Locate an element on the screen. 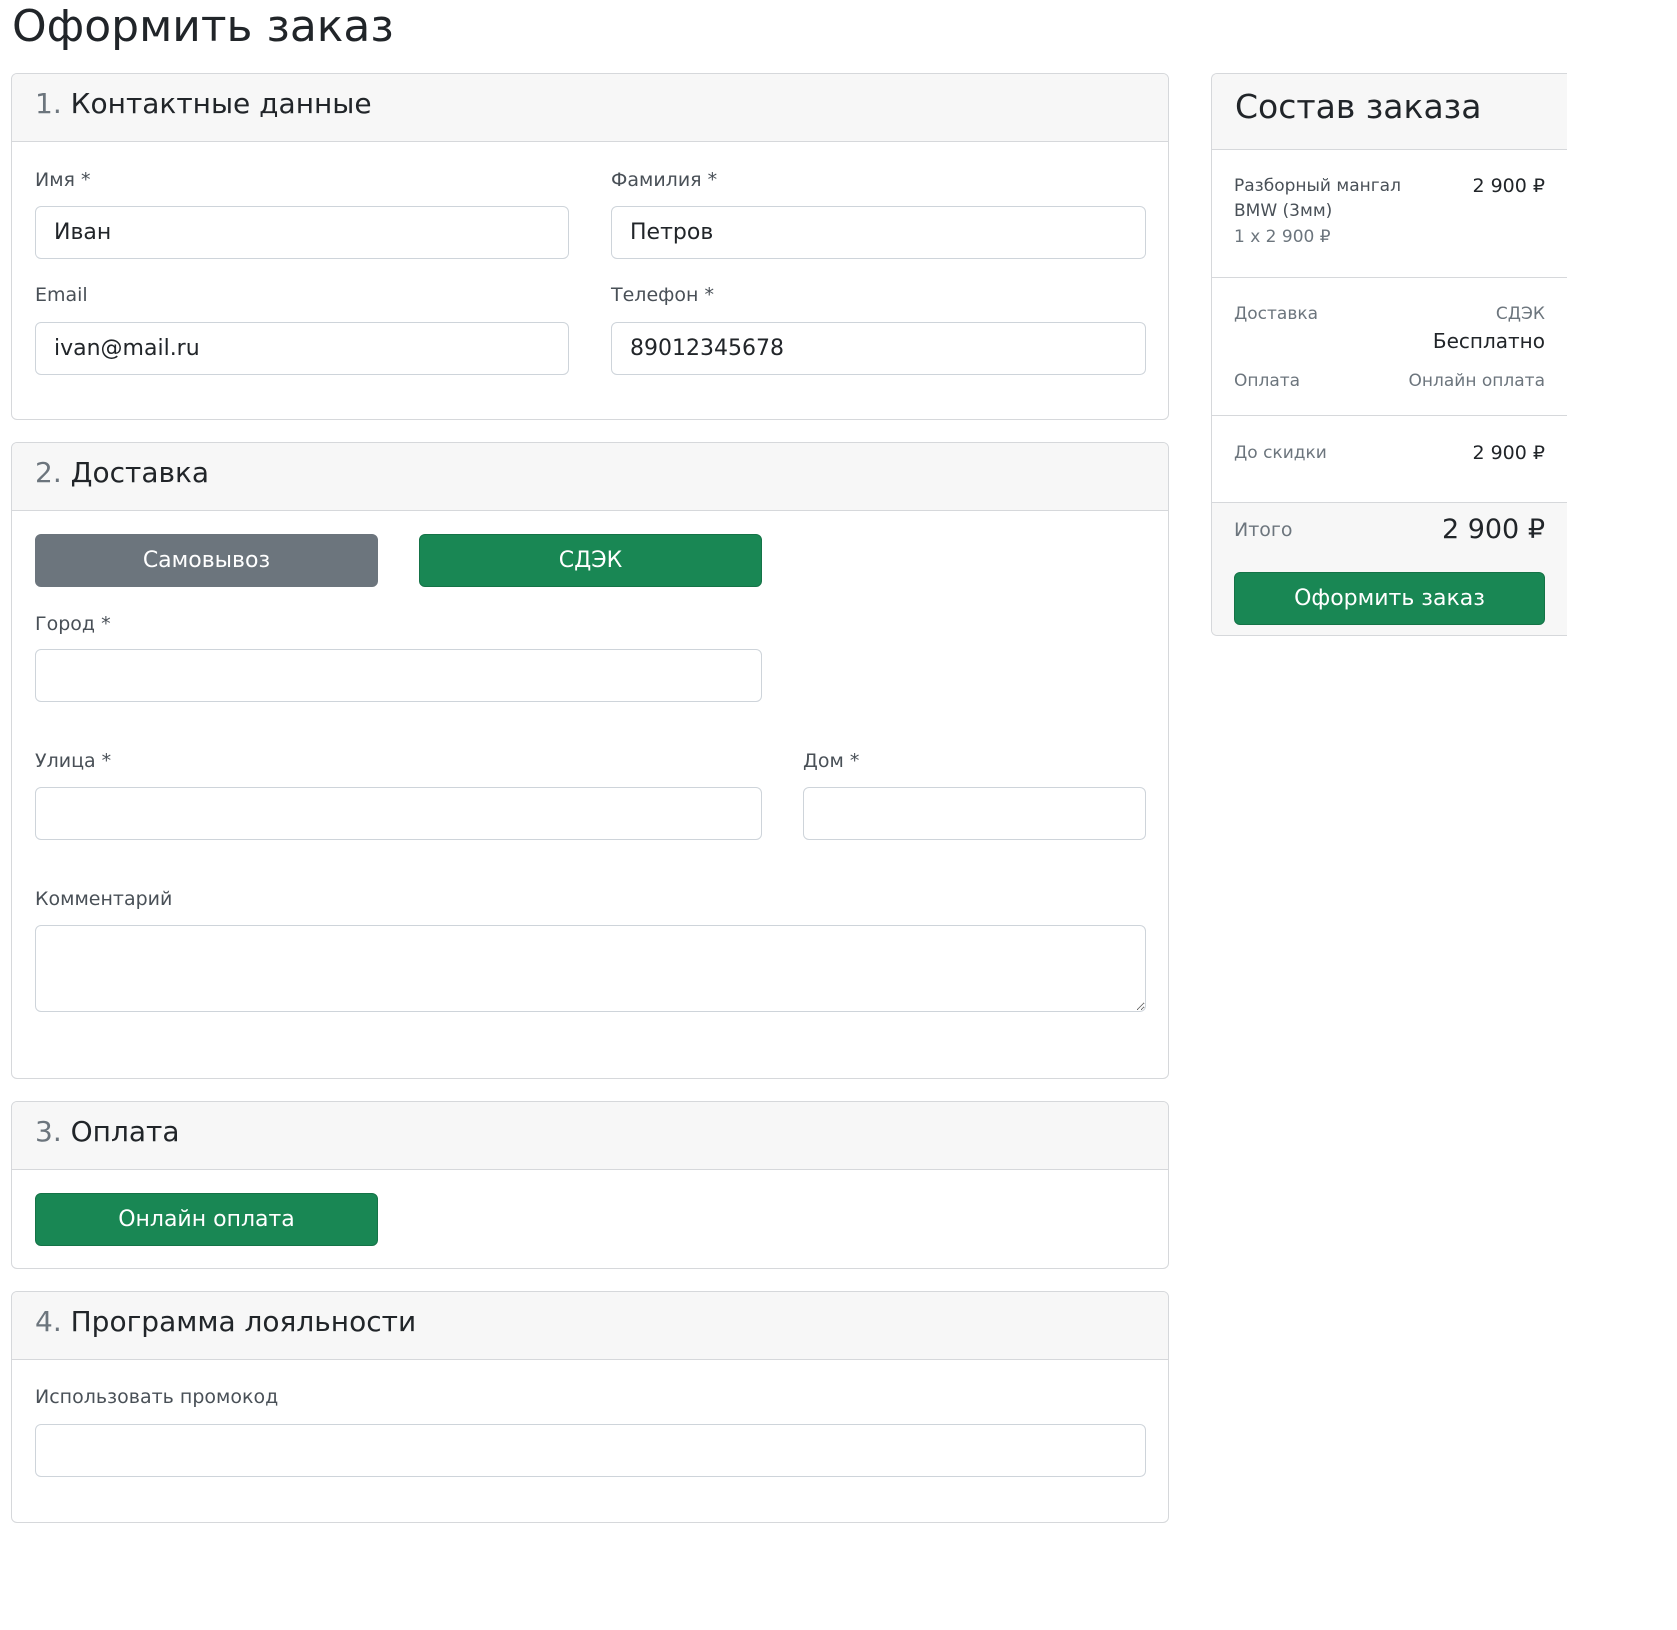 The height and width of the screenshot is (1630, 1677). first-name-label: Имя * is located at coordinates (63, 180).